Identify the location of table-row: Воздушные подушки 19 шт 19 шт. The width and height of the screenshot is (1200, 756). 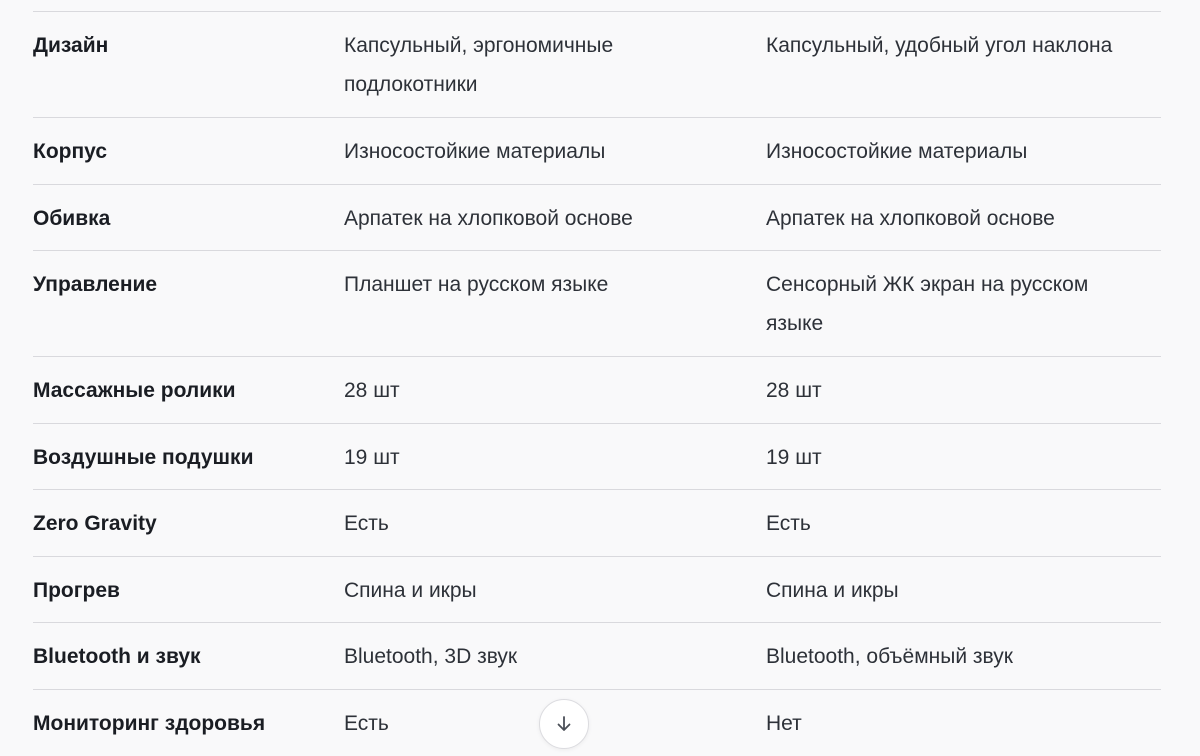
(597, 457).